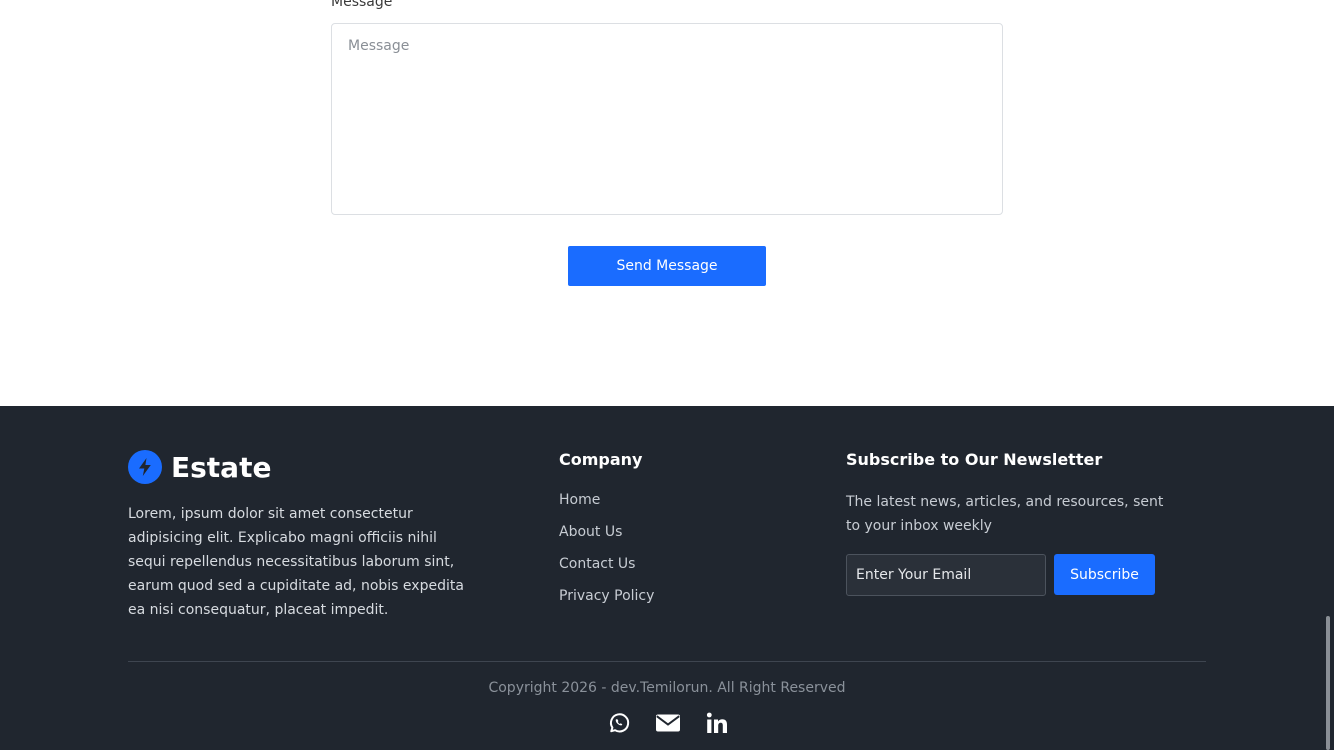  Describe the element at coordinates (606, 540) in the screenshot. I see `footer-link-about-us: About Us` at that location.